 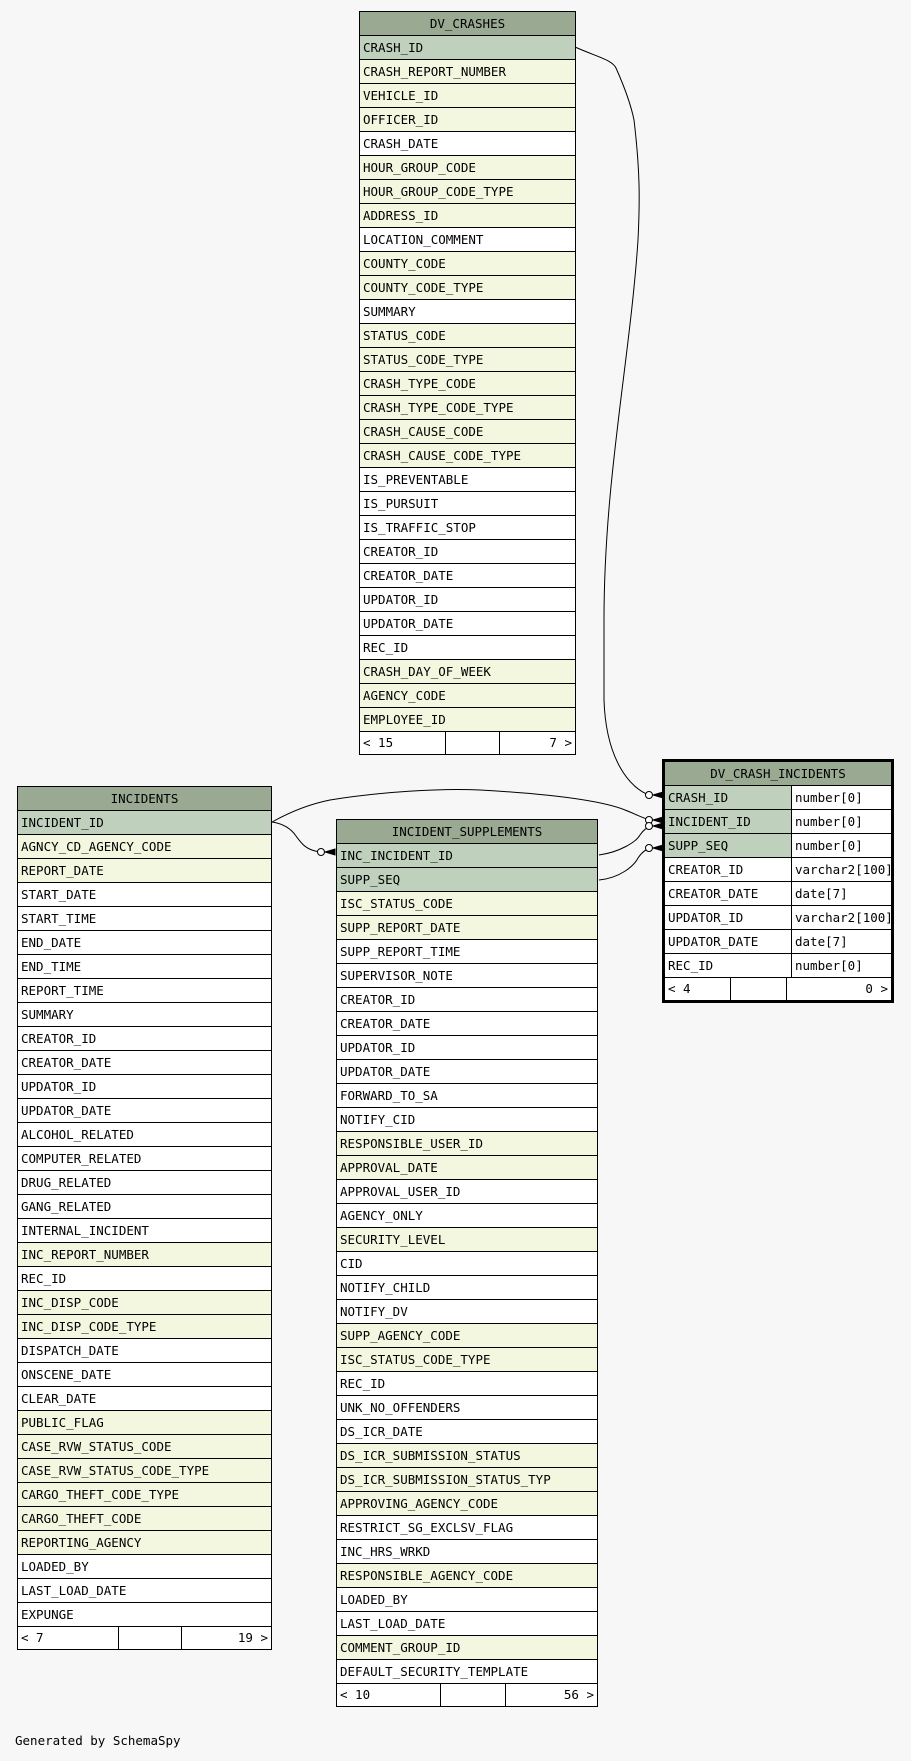 I want to click on column-row: AGNCY_CD_AGENCY_CODE, so click(x=144, y=847).